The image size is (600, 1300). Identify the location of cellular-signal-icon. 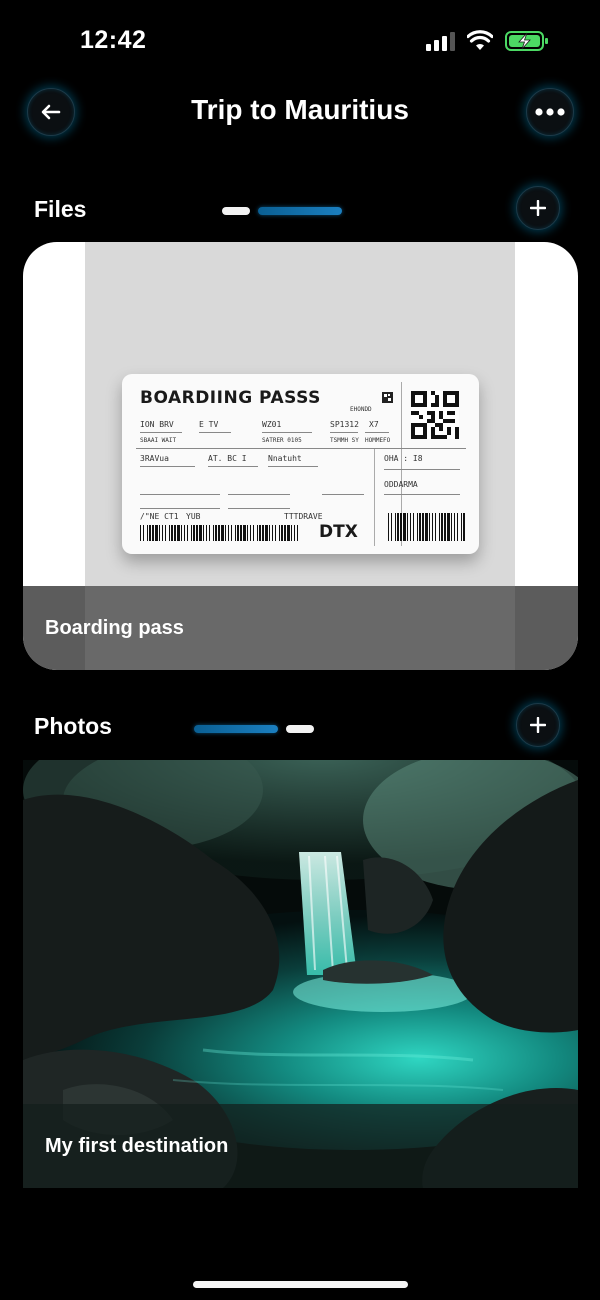
(440, 41).